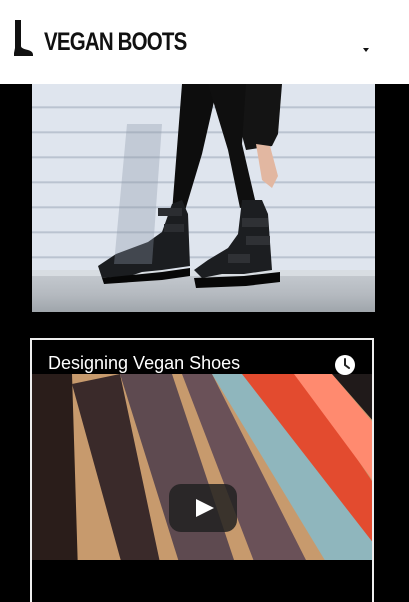  I want to click on caret-down-icon, so click(366, 50).